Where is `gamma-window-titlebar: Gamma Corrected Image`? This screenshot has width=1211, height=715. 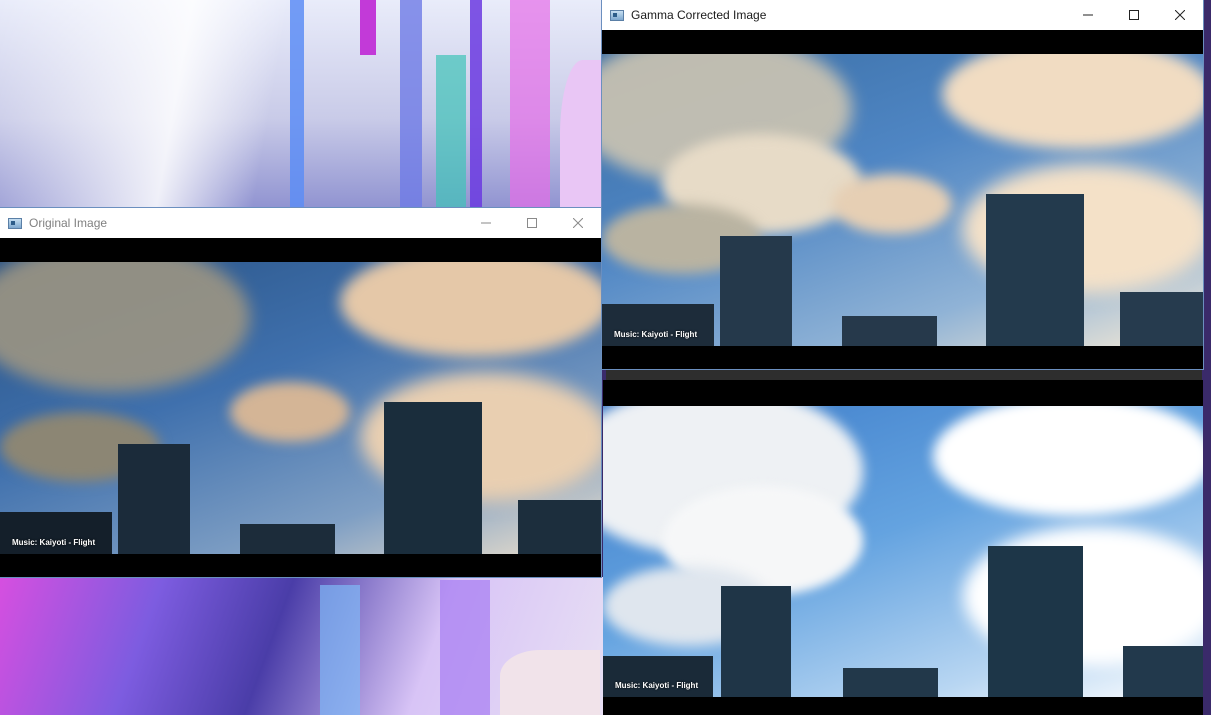
gamma-window-titlebar: Gamma Corrected Image is located at coordinates (902, 15).